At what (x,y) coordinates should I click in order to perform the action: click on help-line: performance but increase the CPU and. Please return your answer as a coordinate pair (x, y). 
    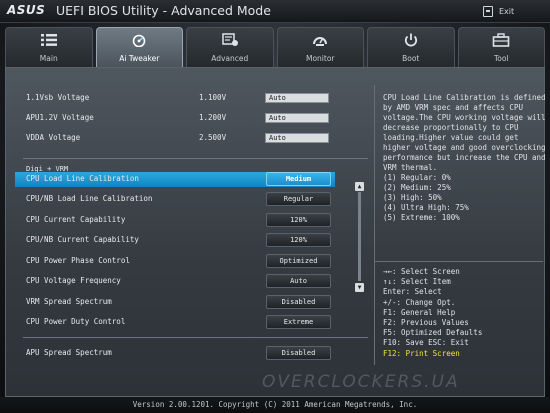
    Looking at the image, I should click on (464, 157).